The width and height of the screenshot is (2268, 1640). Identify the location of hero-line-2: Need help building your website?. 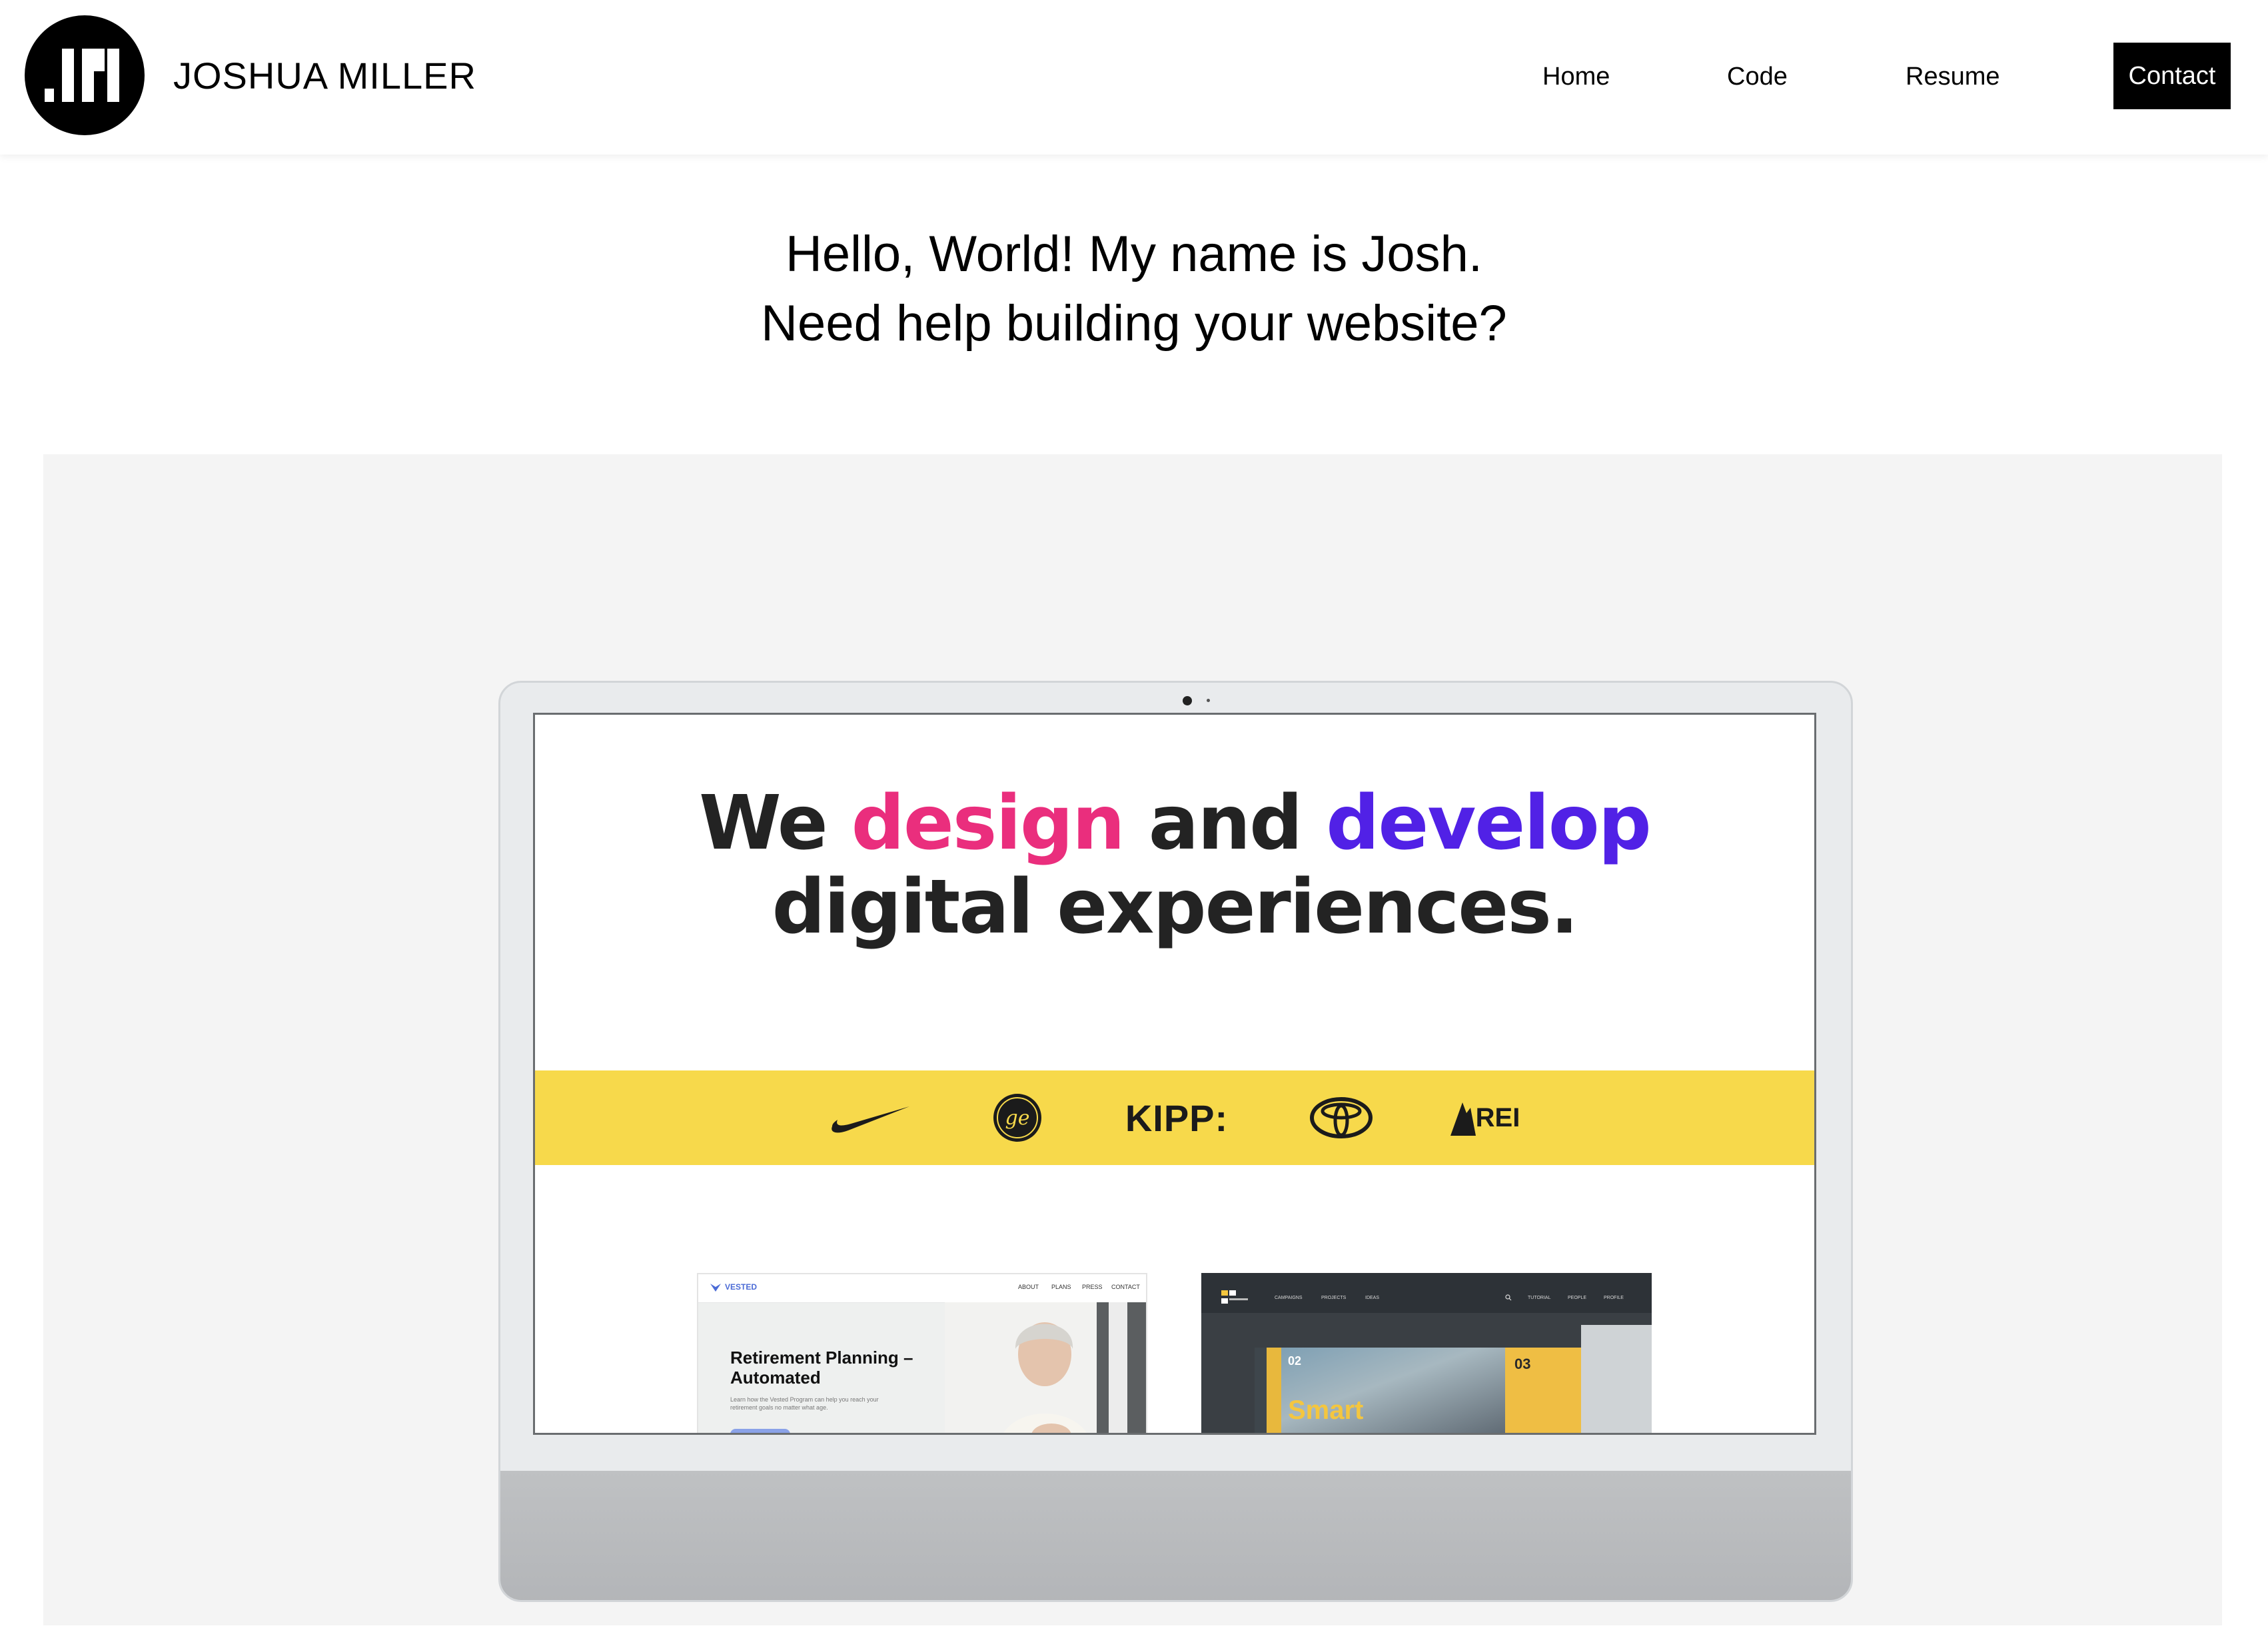
(1134, 323).